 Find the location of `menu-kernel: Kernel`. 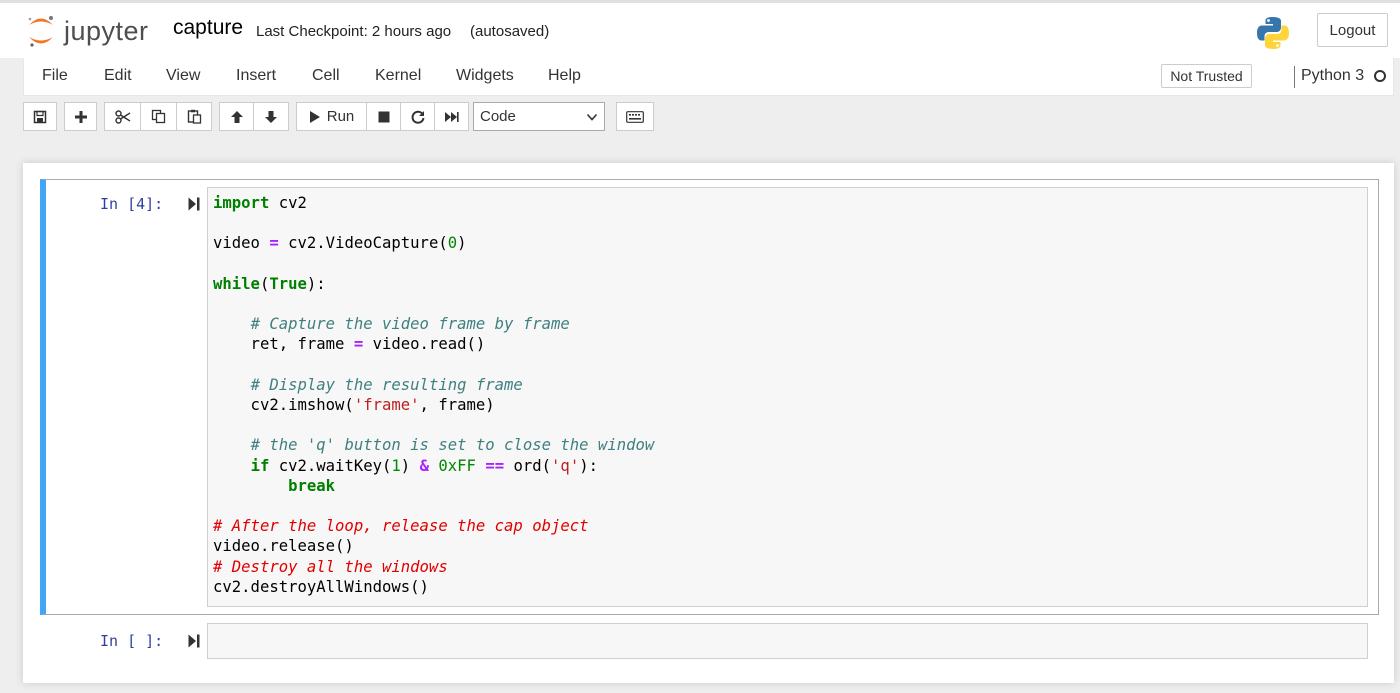

menu-kernel: Kernel is located at coordinates (398, 76).